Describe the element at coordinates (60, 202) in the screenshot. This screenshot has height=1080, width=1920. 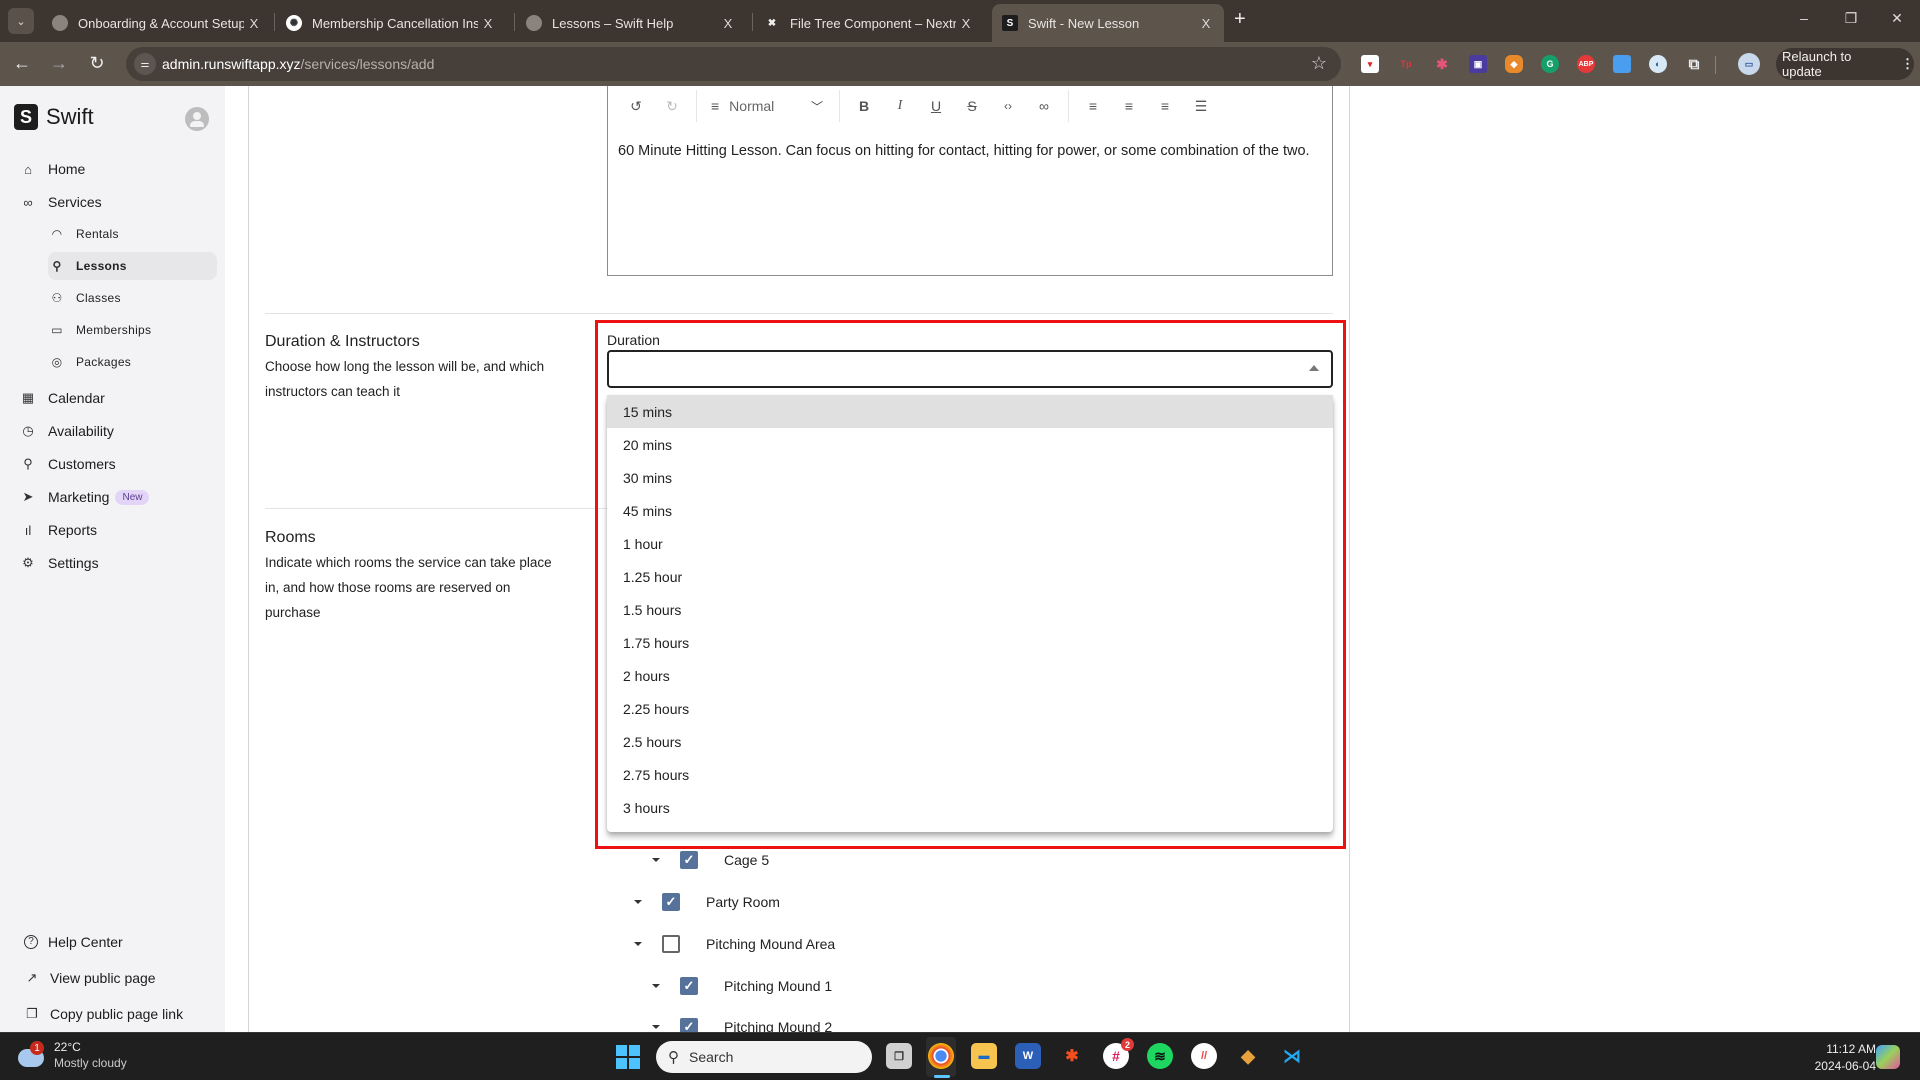
I see `sidebar-item-services: ∞ Services` at that location.